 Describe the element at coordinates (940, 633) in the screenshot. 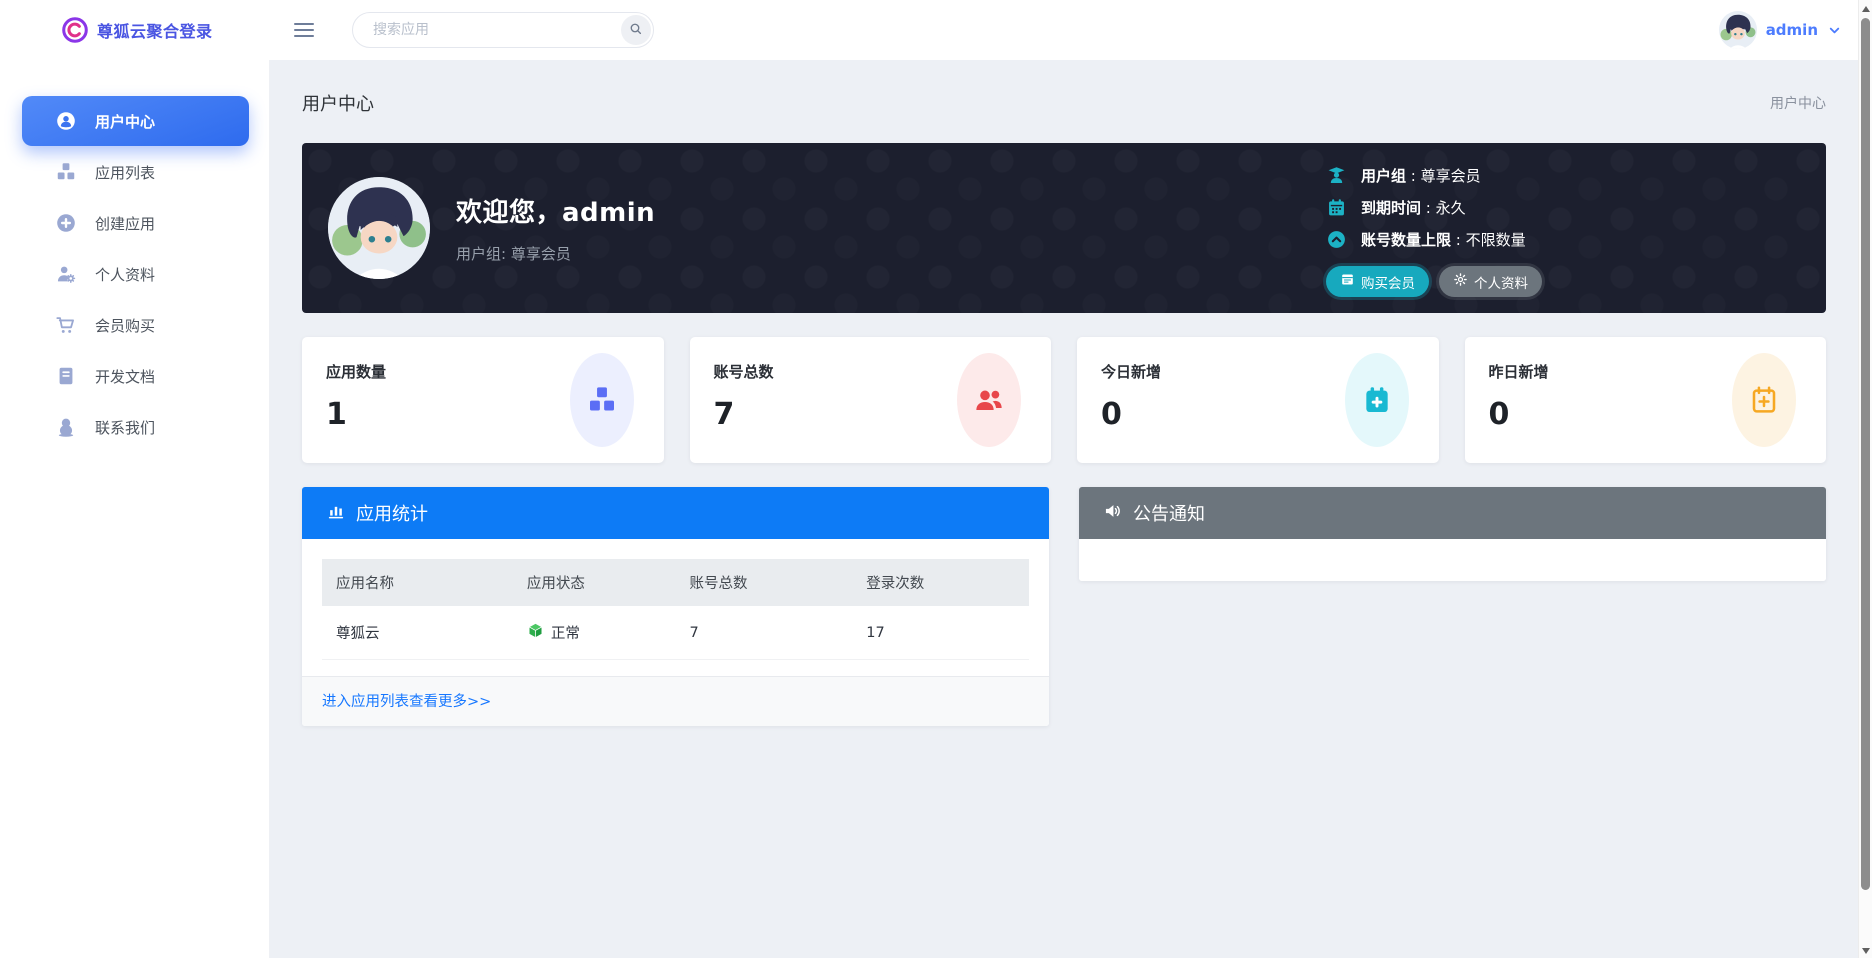

I see `logins-cell: 17` at that location.